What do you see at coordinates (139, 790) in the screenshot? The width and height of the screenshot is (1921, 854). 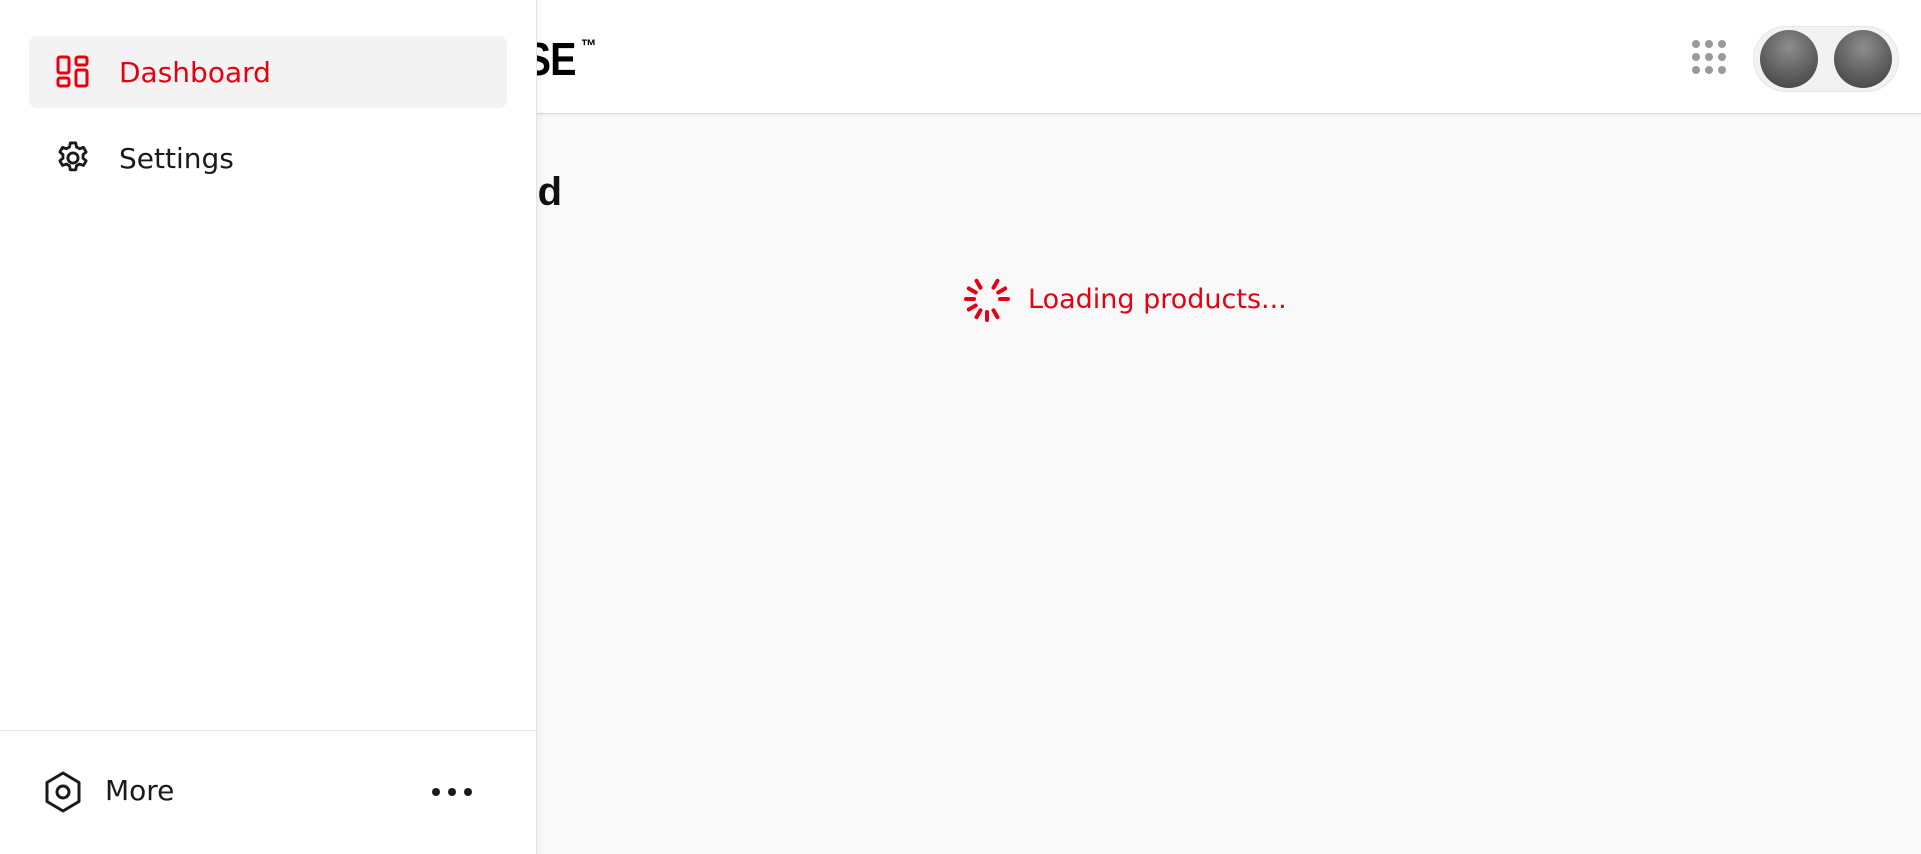 I see `more-label: More` at bounding box center [139, 790].